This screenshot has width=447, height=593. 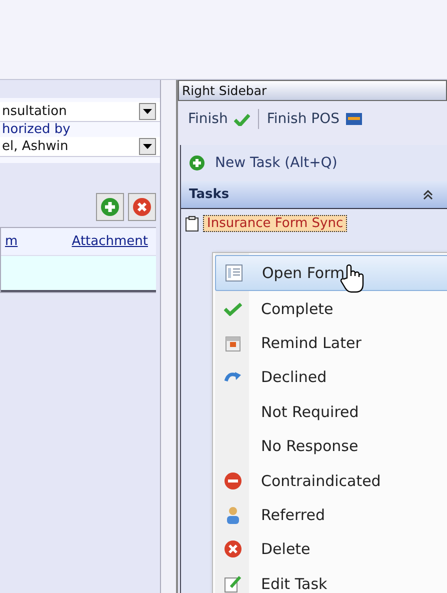 What do you see at coordinates (314, 195) in the screenshot?
I see `tasks-section-header: Tasks` at bounding box center [314, 195].